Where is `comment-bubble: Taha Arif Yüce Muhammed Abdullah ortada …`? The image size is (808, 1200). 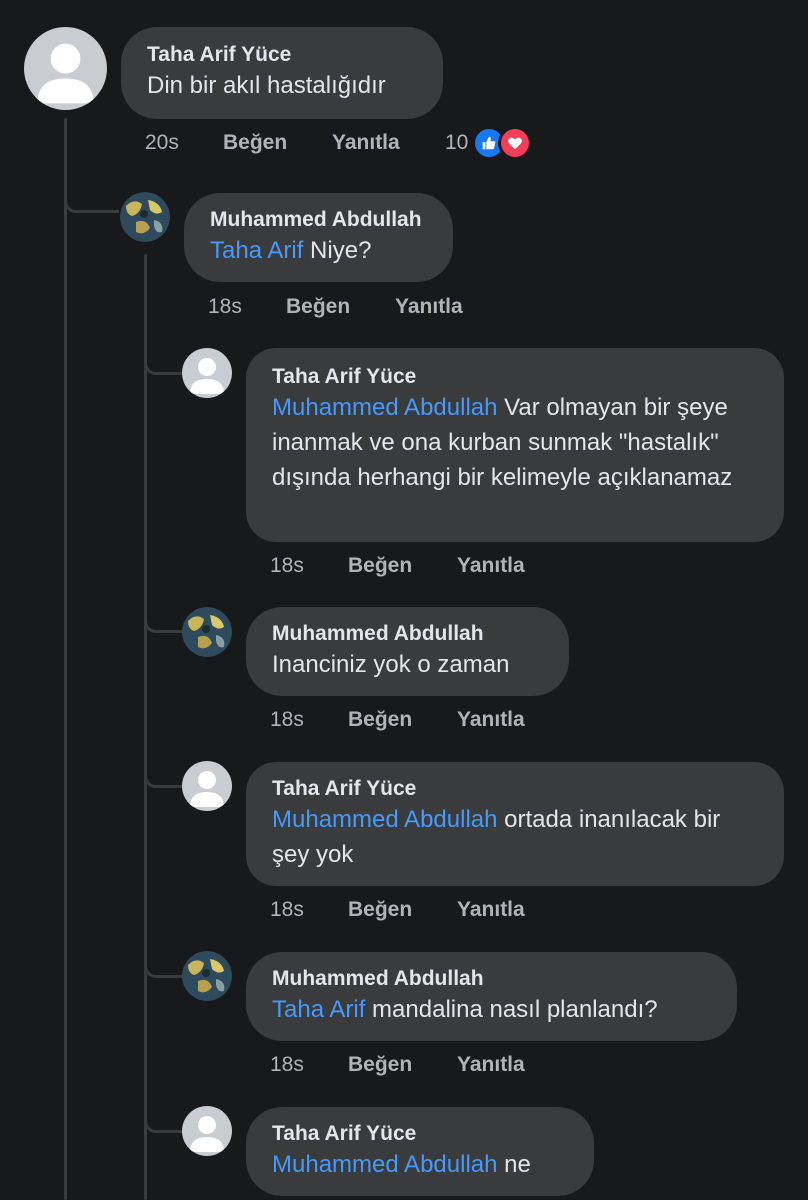 comment-bubble: Taha Arif Yüce Muhammed Abdullah ortada … is located at coordinates (515, 824).